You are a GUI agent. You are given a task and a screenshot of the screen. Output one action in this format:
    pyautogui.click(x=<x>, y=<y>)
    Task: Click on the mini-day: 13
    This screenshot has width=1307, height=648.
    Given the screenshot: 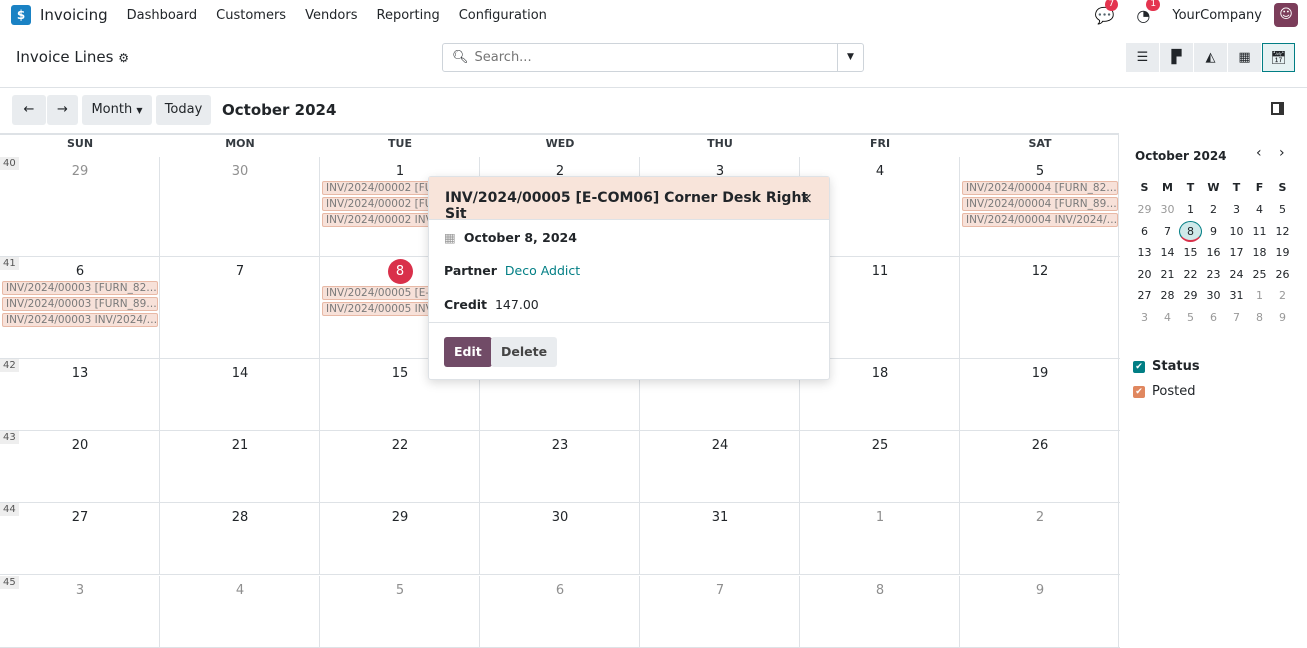 What is the action you would take?
    pyautogui.click(x=1144, y=252)
    